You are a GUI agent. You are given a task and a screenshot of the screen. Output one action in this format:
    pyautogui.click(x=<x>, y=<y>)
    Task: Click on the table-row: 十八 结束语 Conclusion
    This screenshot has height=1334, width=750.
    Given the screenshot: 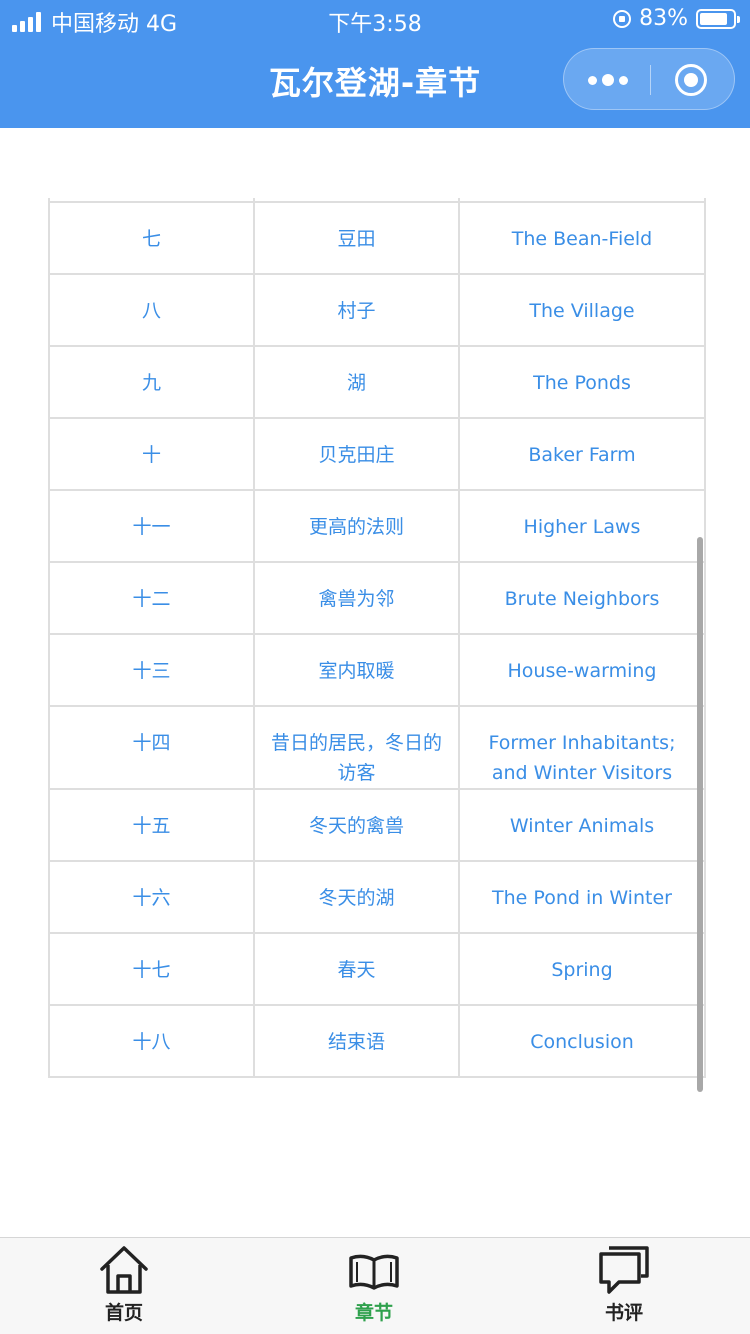 What is the action you would take?
    pyautogui.click(x=377, y=1041)
    